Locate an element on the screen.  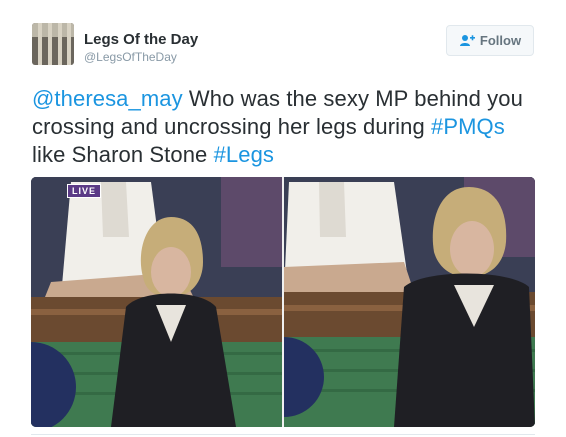
hashtag-pmqs: #PMQs is located at coordinates (468, 126).